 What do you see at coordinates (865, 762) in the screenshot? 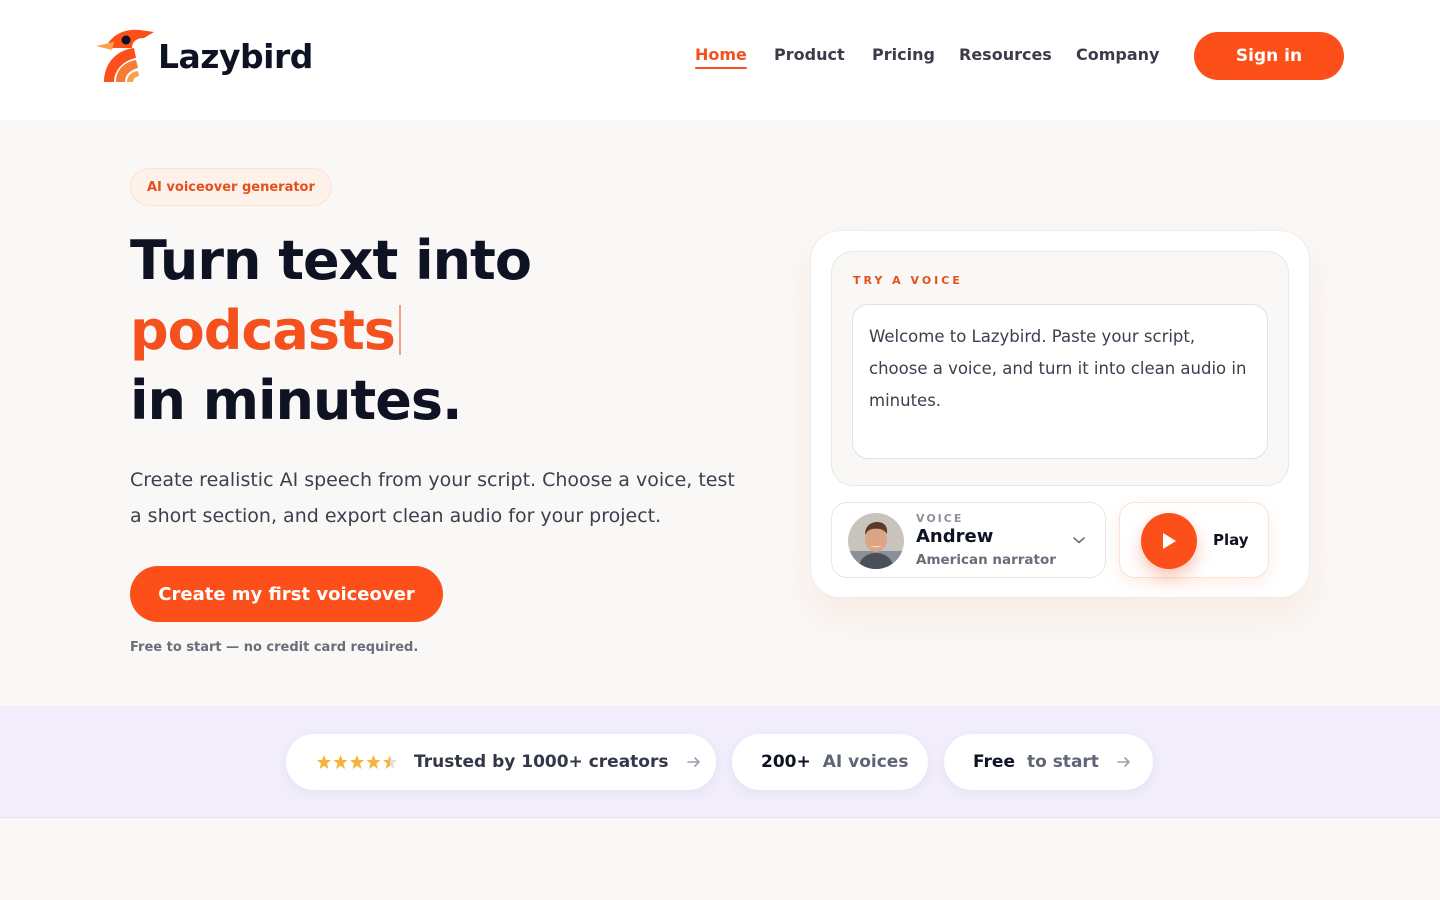
I see `voices-label: AI voices` at bounding box center [865, 762].